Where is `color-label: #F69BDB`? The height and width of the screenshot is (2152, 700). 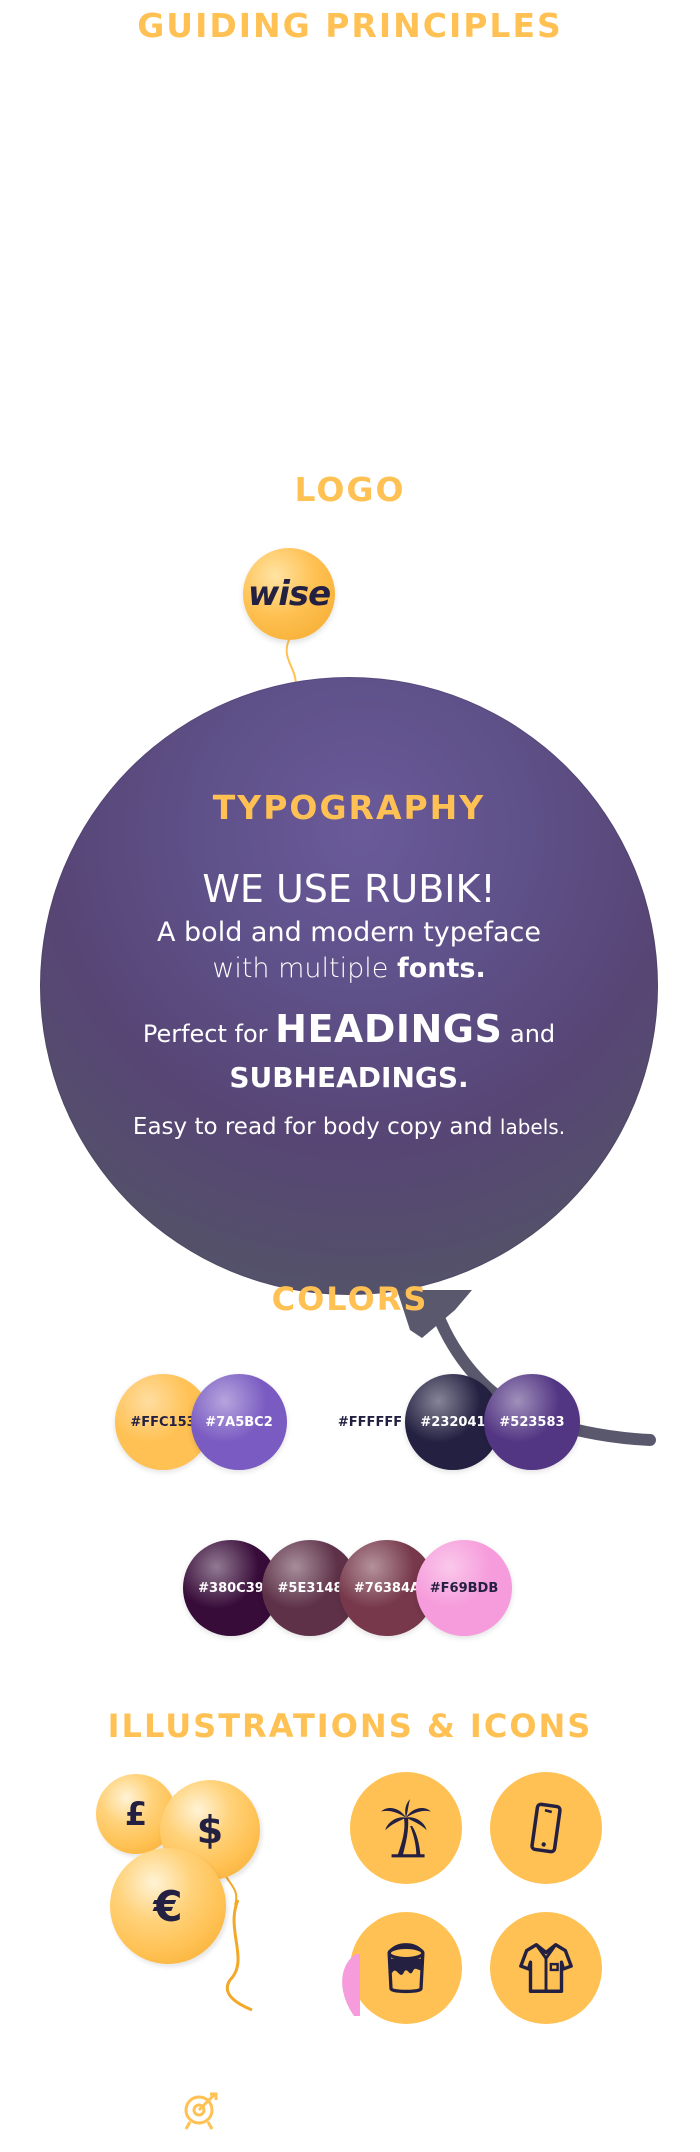
color-label: #F69BDB is located at coordinates (464, 1588).